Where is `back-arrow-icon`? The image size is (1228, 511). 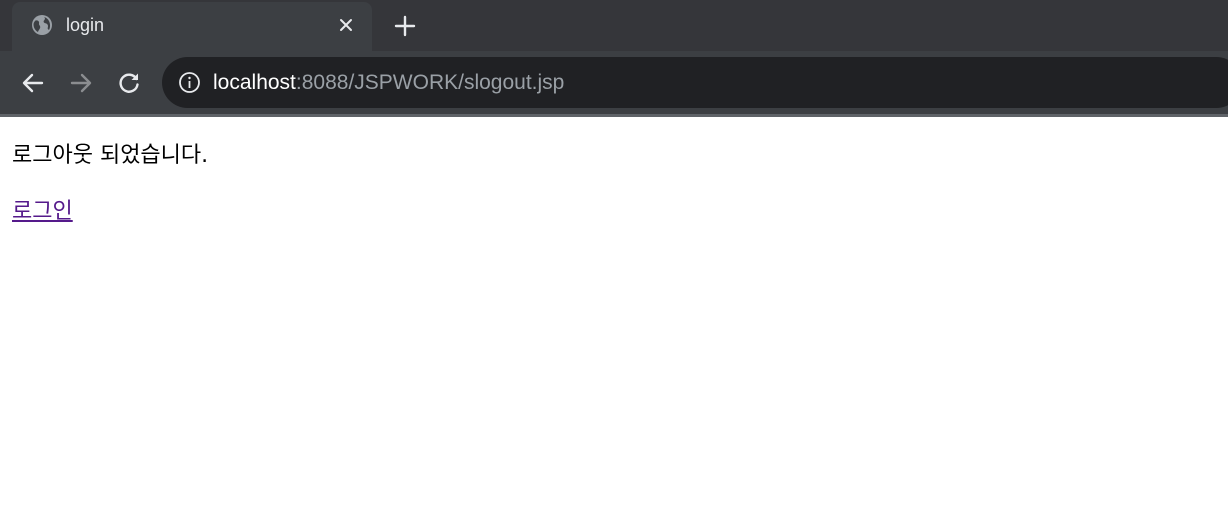
back-arrow-icon is located at coordinates (33, 83).